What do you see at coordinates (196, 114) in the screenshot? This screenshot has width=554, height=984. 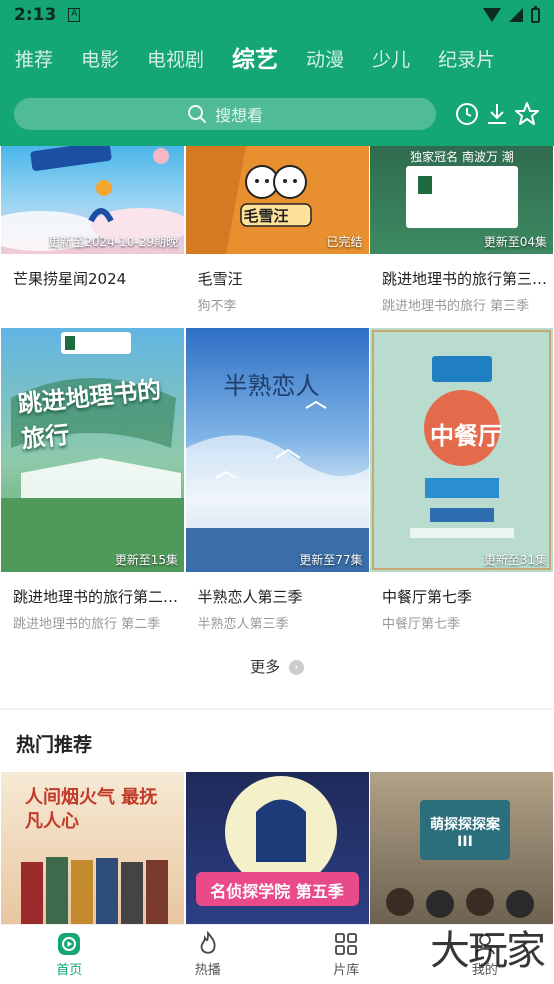 I see `search-icon` at bounding box center [196, 114].